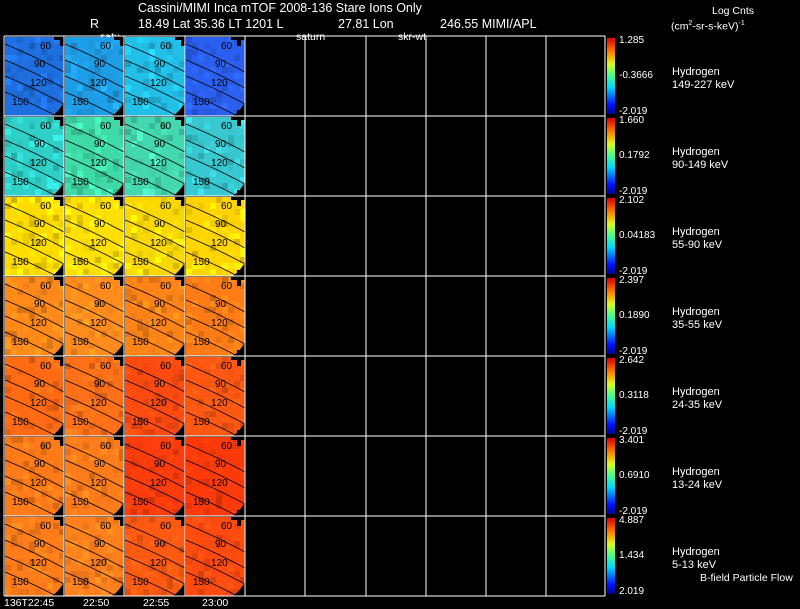  I want to click on time-label-1: 136T22:45, so click(29, 603).